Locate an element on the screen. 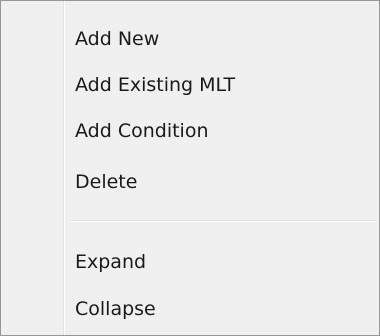 The height and width of the screenshot is (336, 380). menu-item-label: Delete is located at coordinates (106, 182).